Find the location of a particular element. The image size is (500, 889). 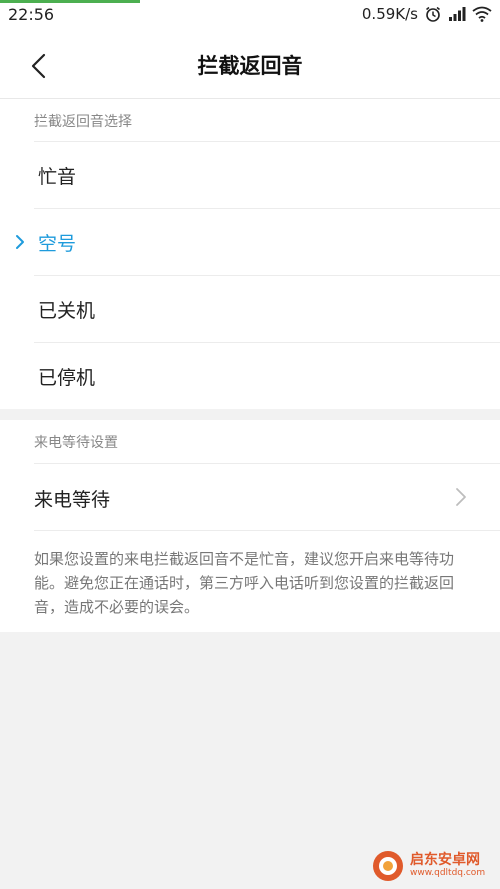

option-suspended: 已停机 is located at coordinates (250, 376).